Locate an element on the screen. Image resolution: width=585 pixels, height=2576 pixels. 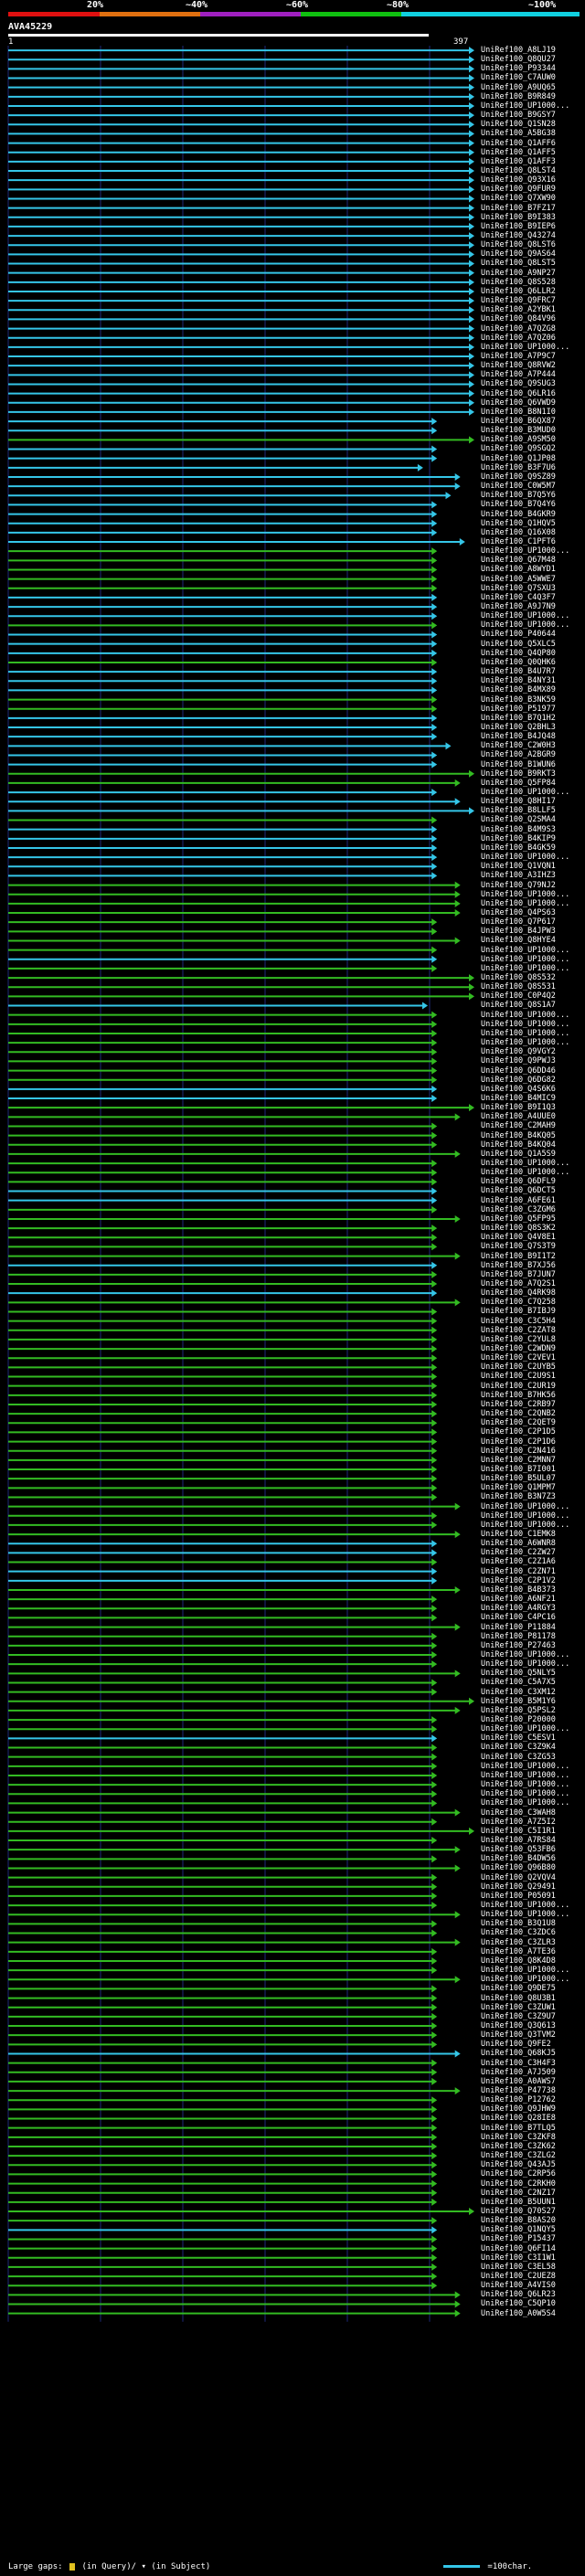
hit-label: UniRef100_C3EL58 is located at coordinates (518, 2267).